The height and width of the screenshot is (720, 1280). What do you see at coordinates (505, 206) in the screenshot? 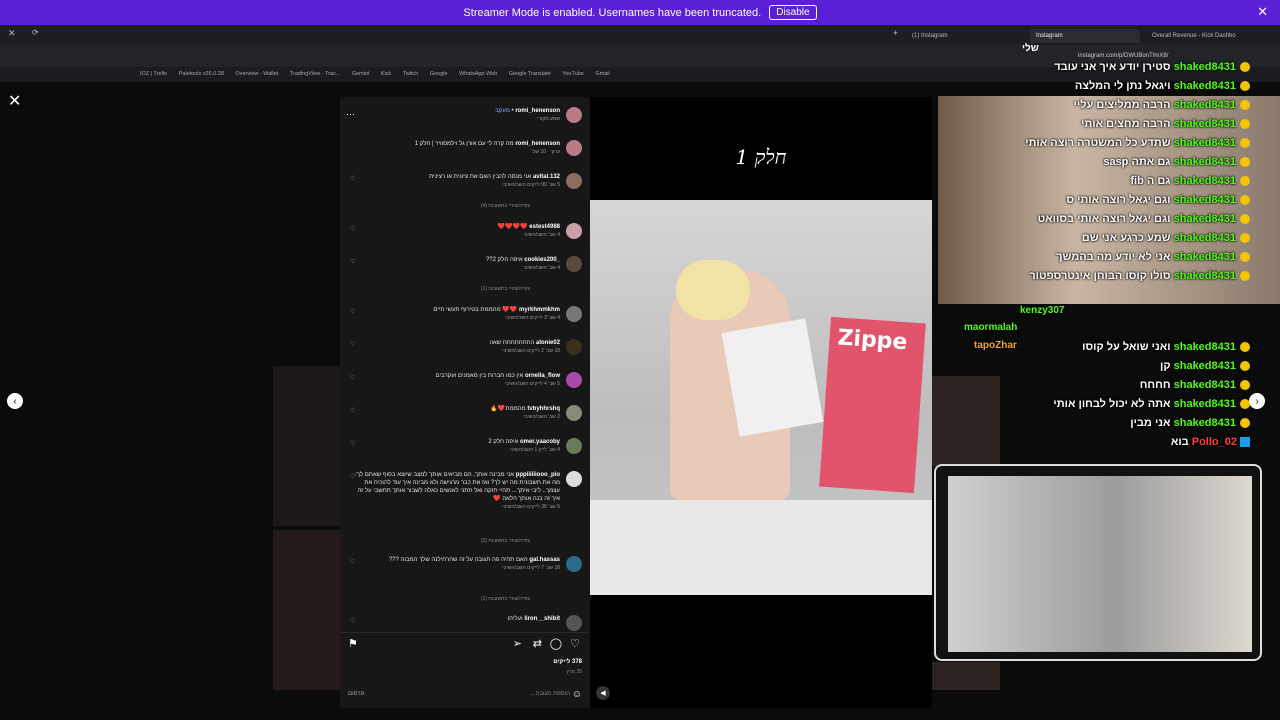
I see `view-replies: צפייה/צפיי בתשובות (4)` at bounding box center [505, 206].